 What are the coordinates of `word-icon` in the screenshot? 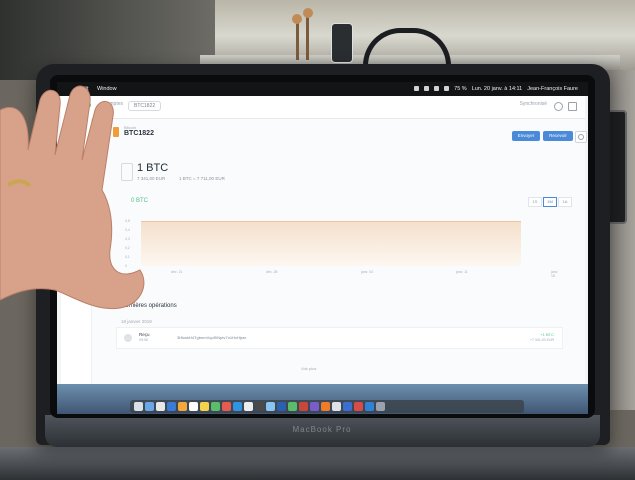 It's located at (281, 406).